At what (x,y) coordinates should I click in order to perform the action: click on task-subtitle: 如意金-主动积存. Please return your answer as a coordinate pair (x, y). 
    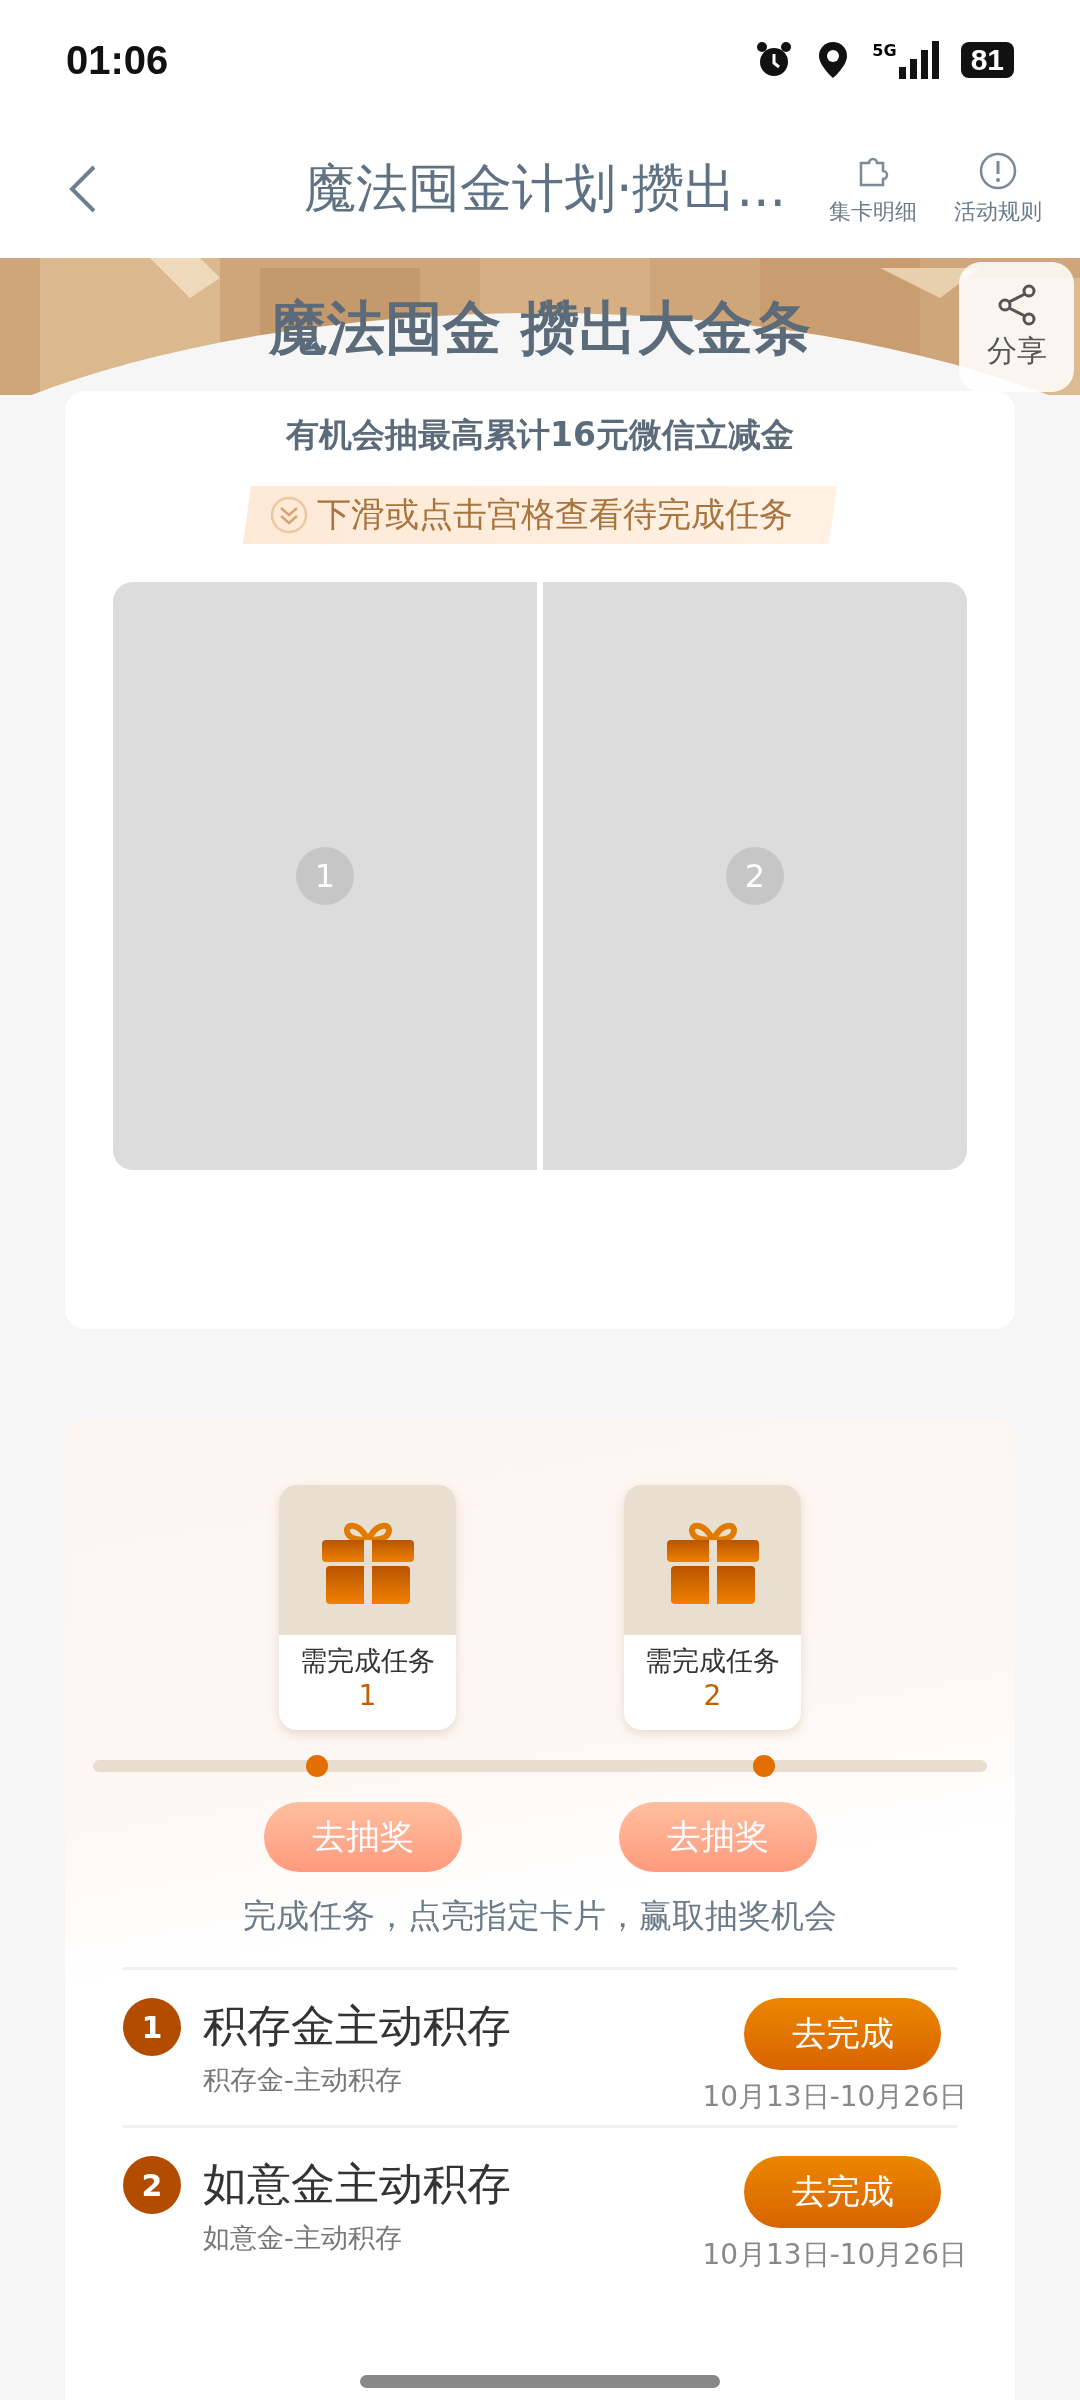
    Looking at the image, I should click on (303, 2238).